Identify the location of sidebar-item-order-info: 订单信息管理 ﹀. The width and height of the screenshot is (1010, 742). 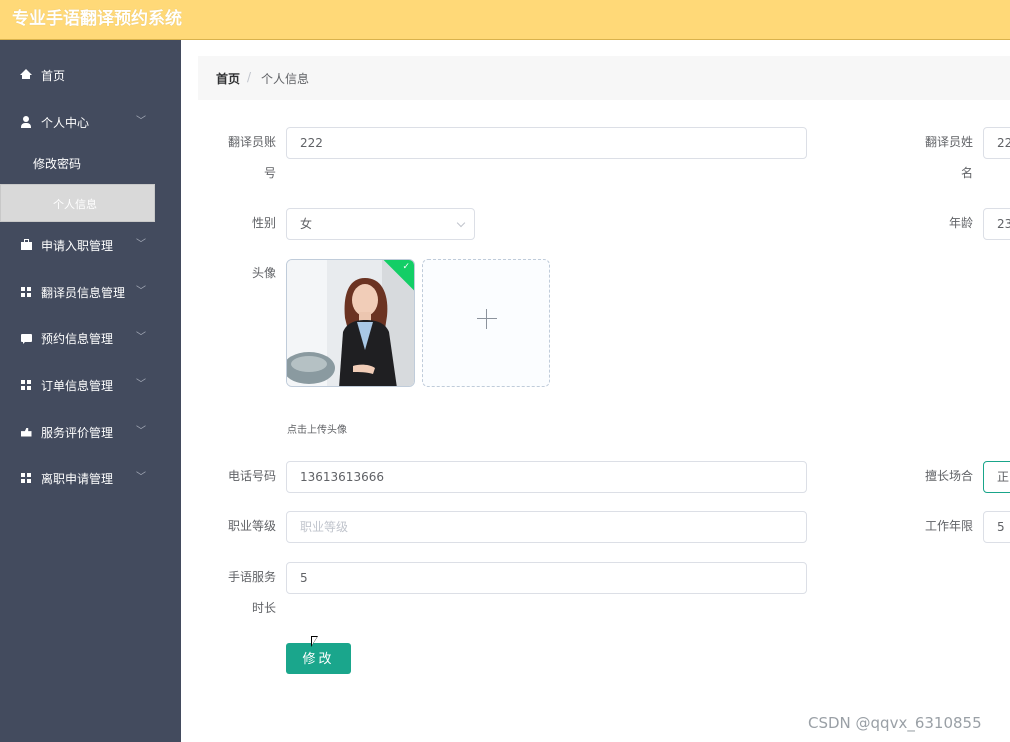
(90, 385).